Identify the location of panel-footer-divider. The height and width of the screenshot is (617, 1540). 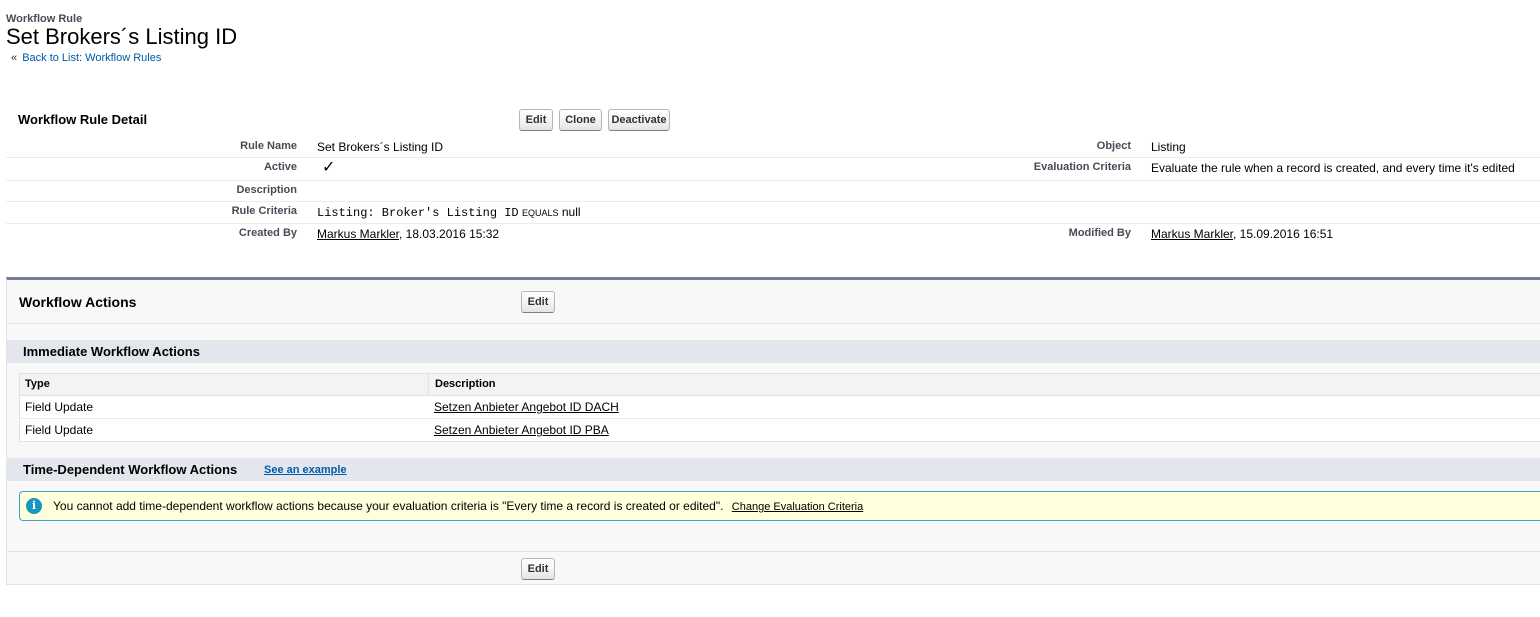
(773, 551).